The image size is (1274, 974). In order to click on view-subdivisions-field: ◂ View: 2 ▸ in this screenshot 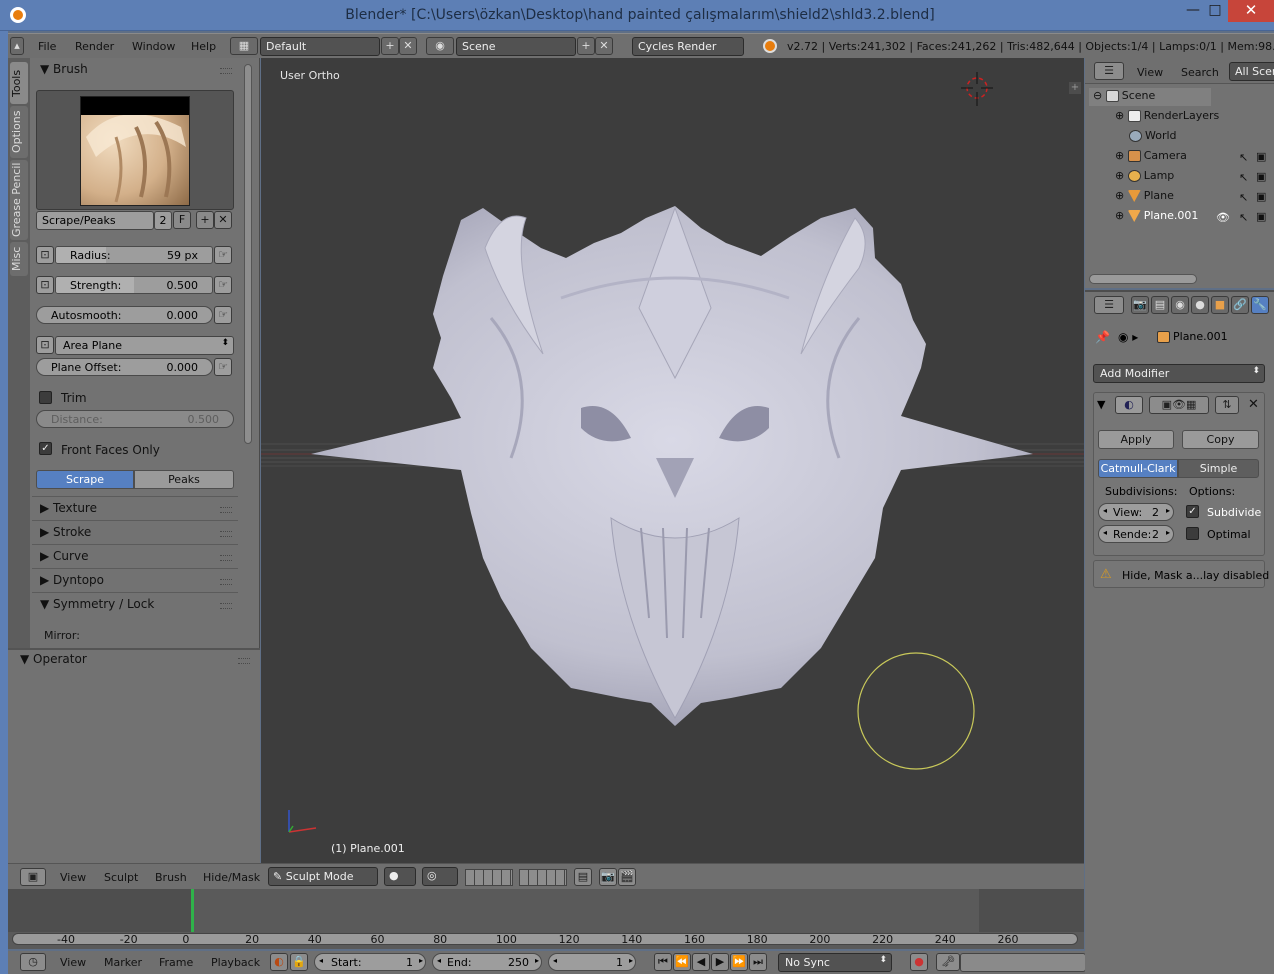, I will do `click(1136, 512)`.